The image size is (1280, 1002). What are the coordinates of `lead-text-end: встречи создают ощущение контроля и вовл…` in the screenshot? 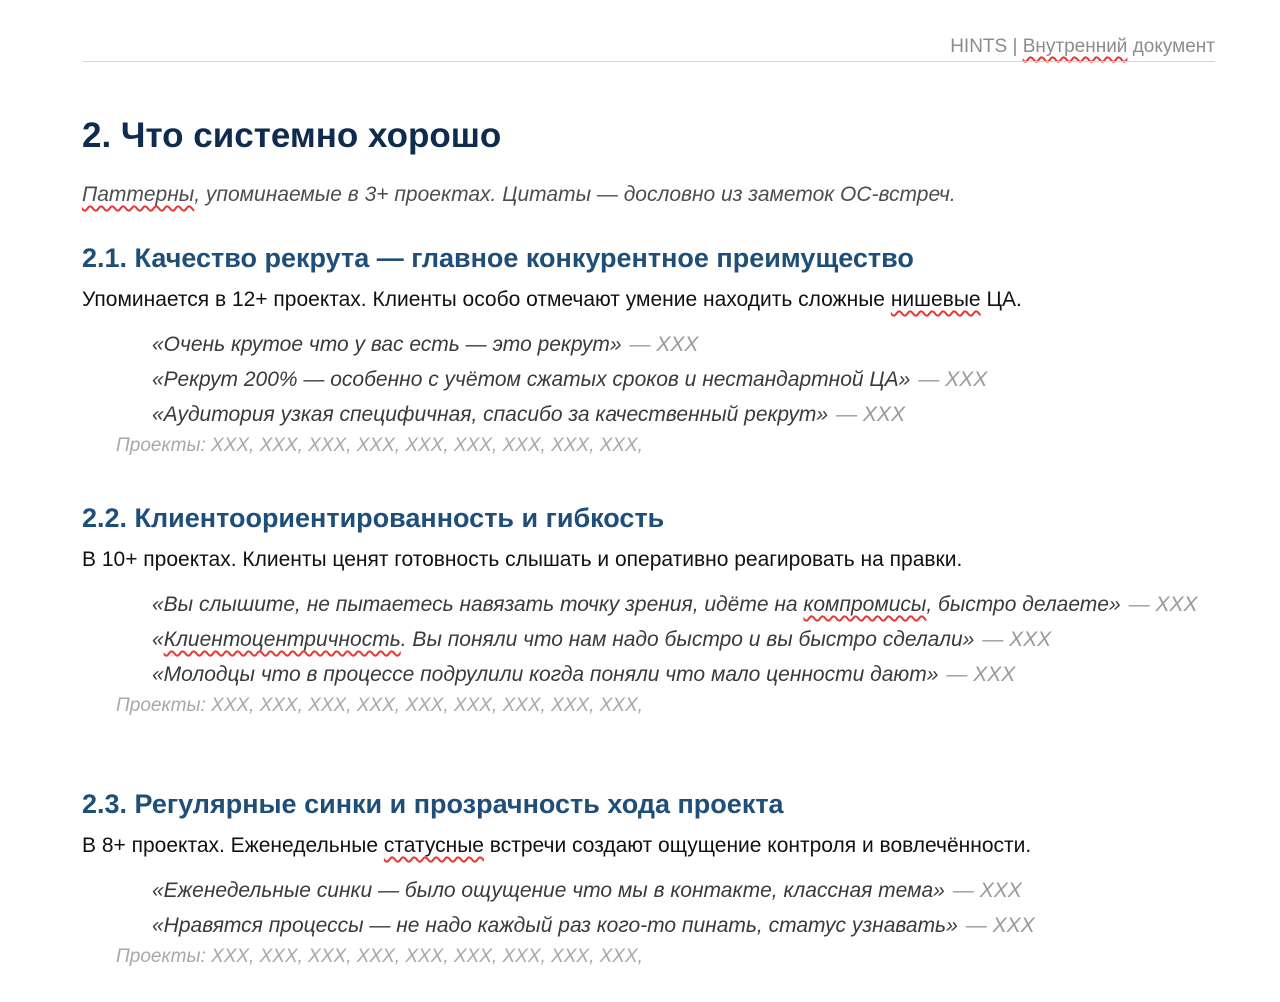 It's located at (757, 845).